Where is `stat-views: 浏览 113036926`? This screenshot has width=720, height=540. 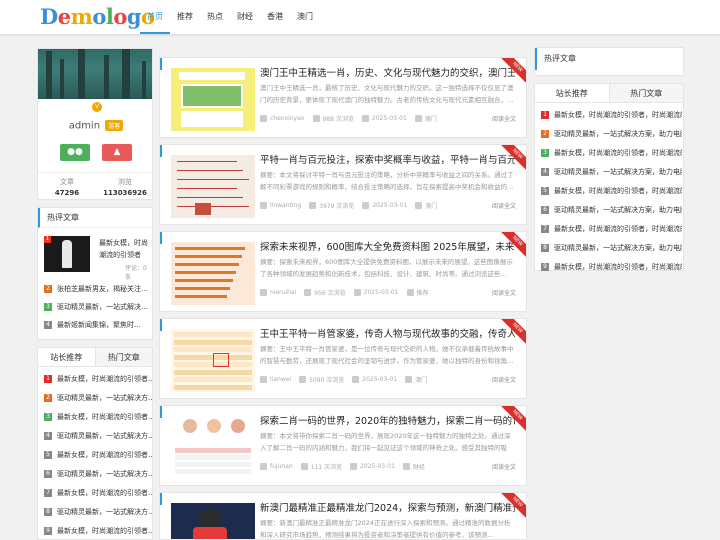 stat-views: 浏览 113036926 is located at coordinates (125, 187).